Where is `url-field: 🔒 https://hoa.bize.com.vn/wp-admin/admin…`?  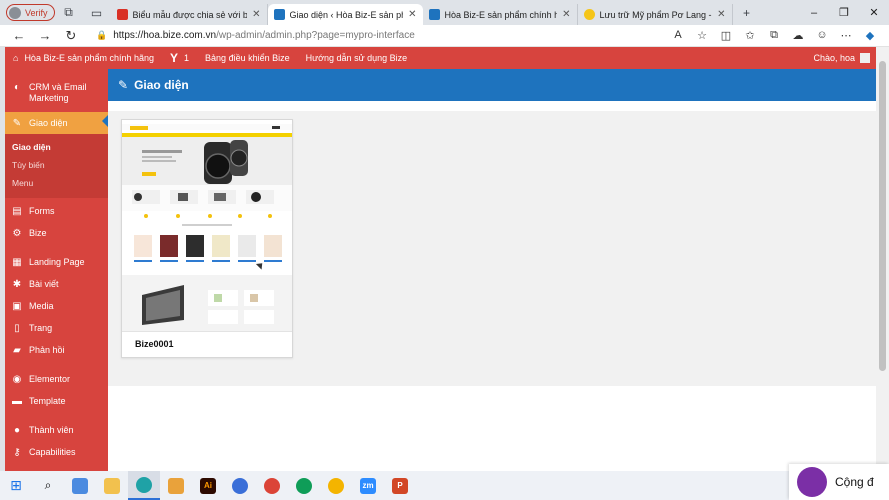 url-field: 🔒 https://hoa.bize.com.vn/wp-admin/admin… is located at coordinates (381, 35).